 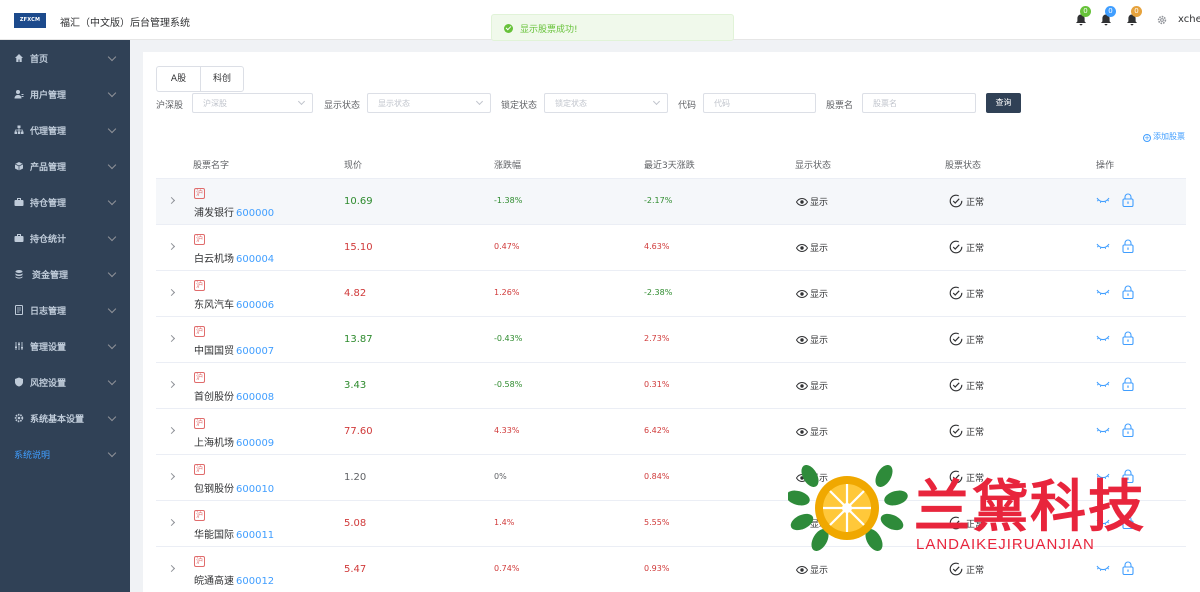 What do you see at coordinates (234, 441) in the screenshot?
I see `stock-name: 上海机场 600009` at bounding box center [234, 441].